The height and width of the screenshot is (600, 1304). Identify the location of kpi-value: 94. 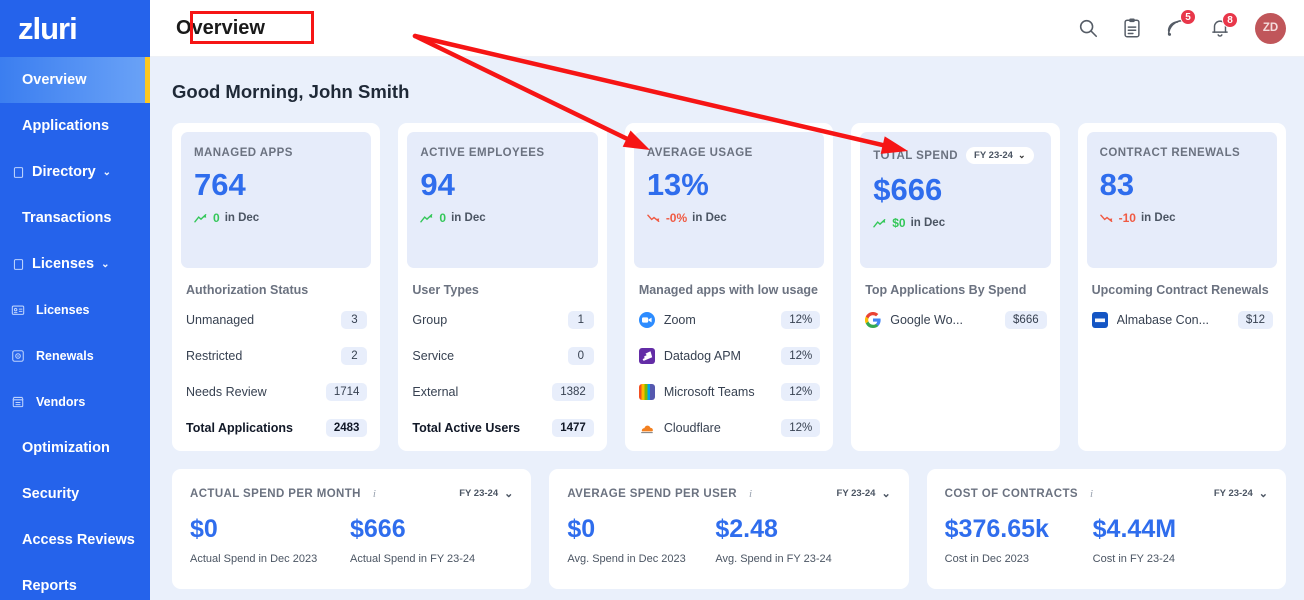
(437, 184).